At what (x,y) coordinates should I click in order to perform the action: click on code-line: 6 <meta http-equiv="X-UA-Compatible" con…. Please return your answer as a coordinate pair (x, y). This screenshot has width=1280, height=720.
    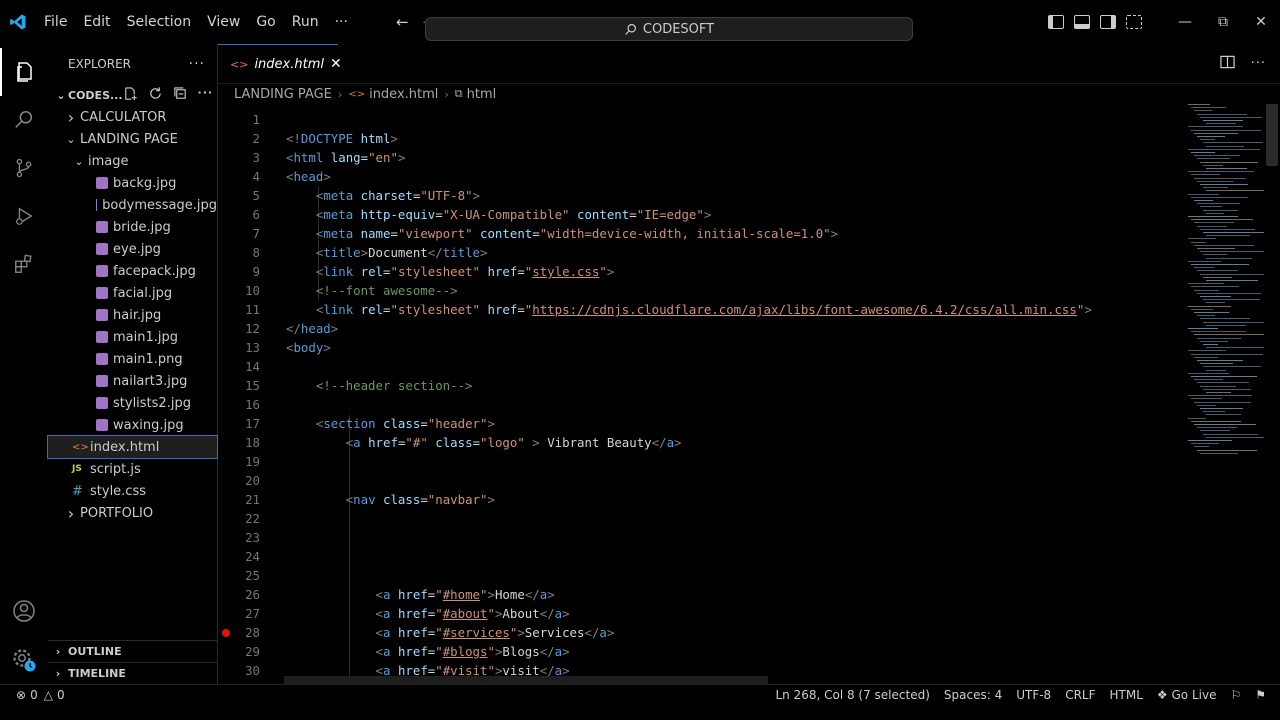
    Looking at the image, I should click on (698, 214).